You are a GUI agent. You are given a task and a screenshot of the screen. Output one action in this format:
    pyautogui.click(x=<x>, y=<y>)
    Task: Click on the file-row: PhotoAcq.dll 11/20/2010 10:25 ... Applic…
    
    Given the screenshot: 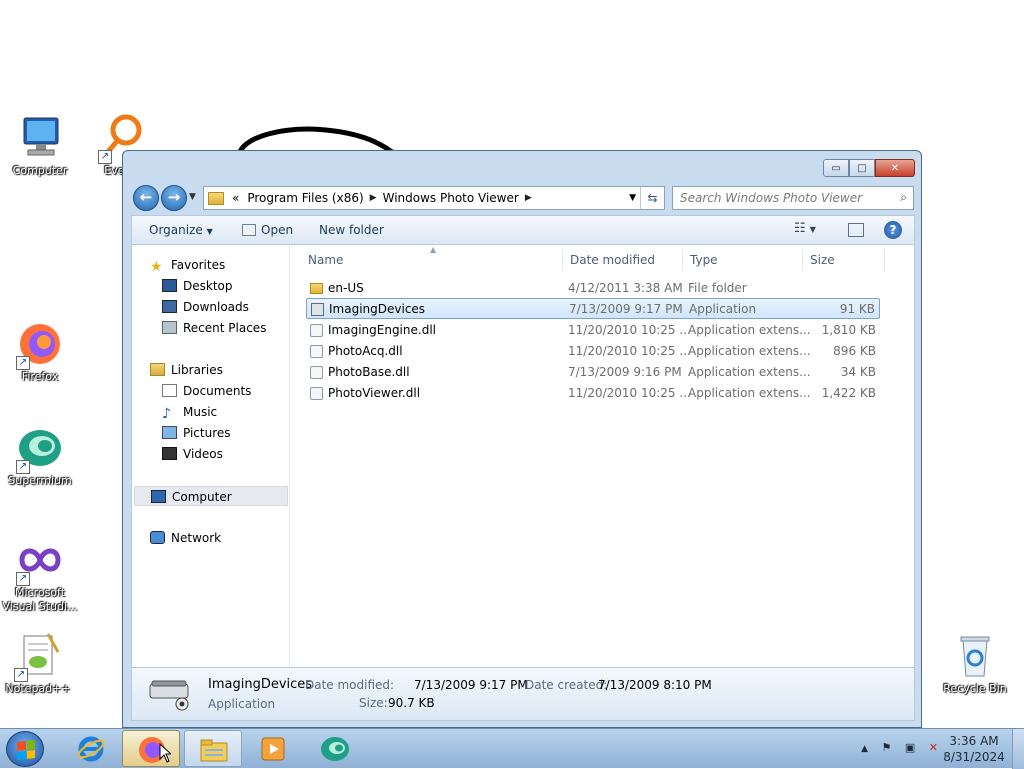 What is the action you would take?
    pyautogui.click(x=593, y=351)
    